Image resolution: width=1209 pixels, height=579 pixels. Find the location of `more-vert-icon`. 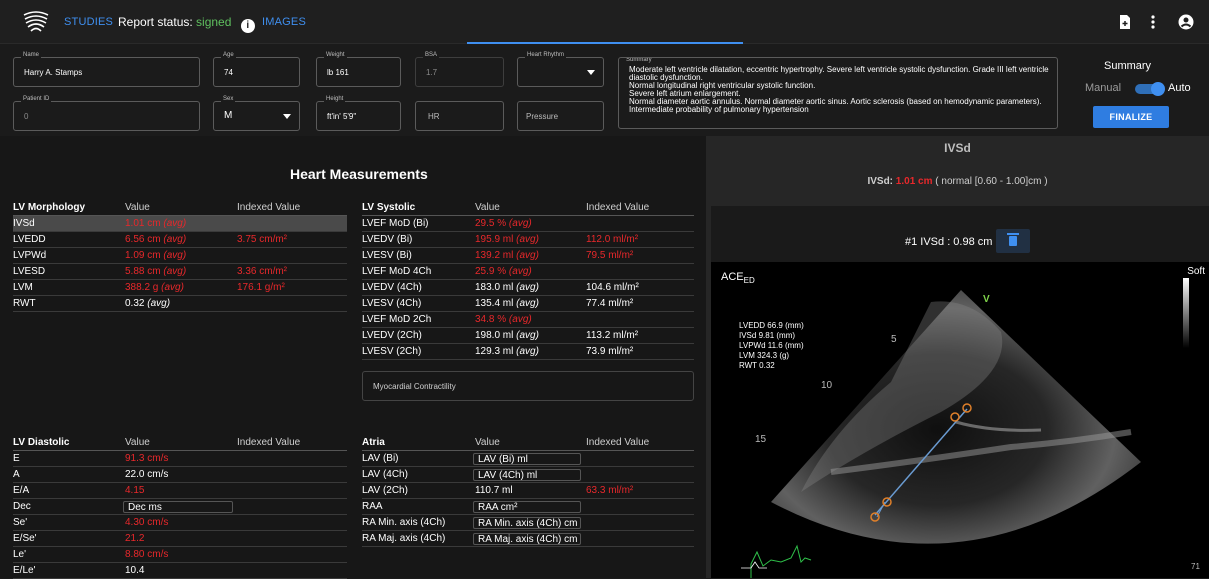

more-vert-icon is located at coordinates (1153, 22).